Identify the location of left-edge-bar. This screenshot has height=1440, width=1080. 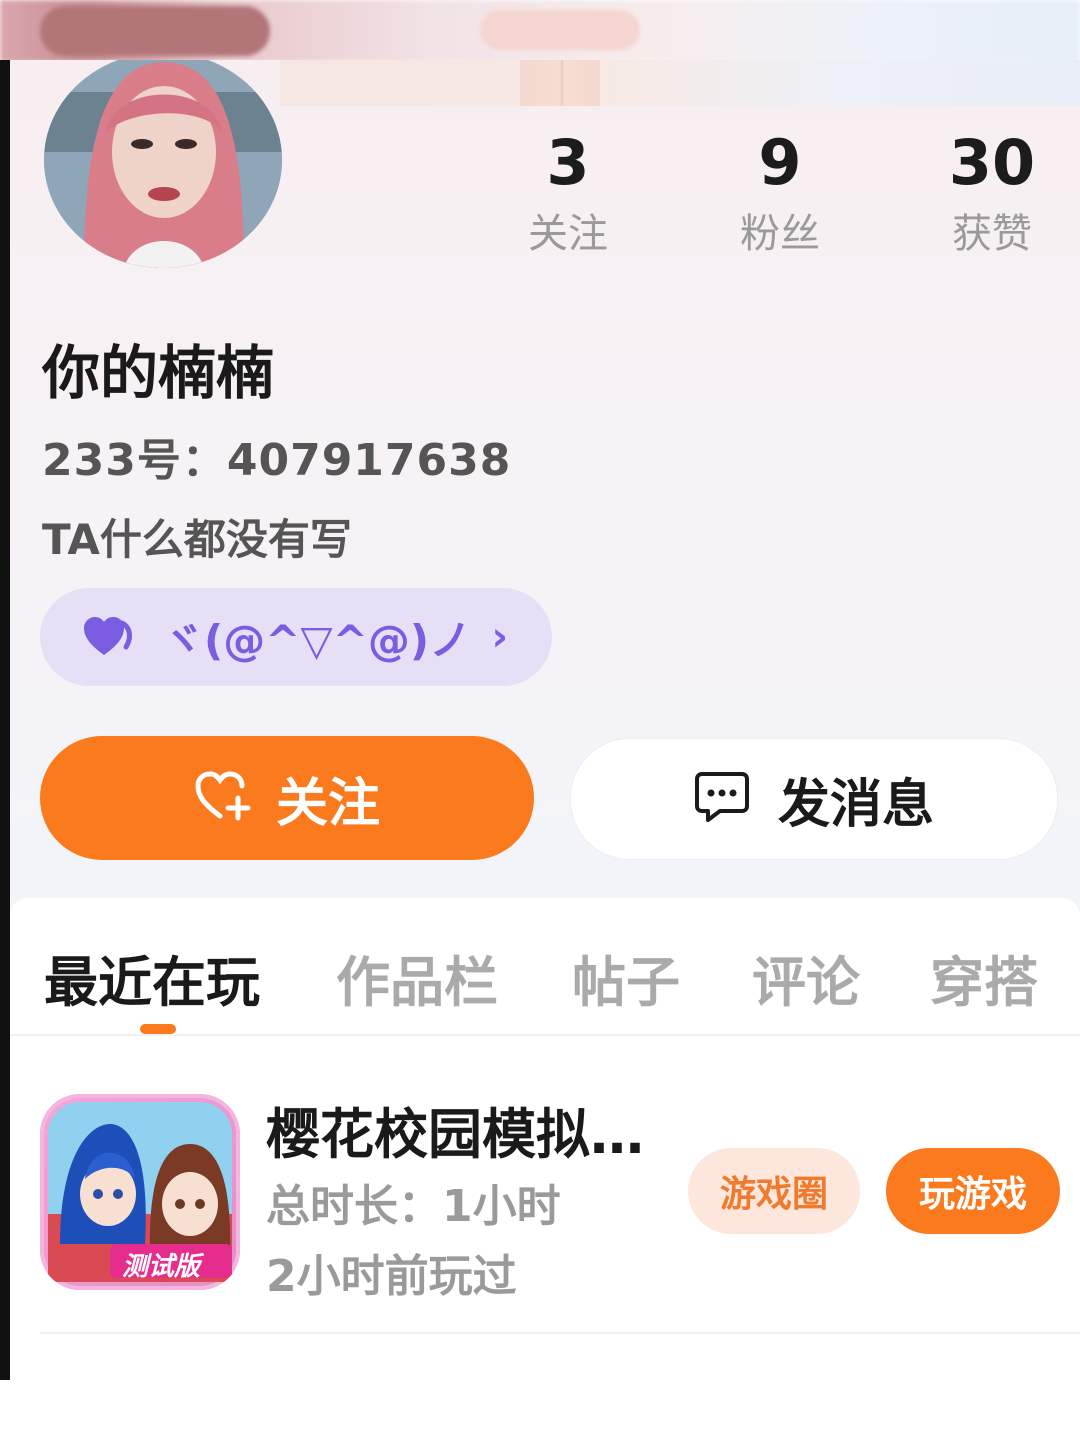
(5, 720).